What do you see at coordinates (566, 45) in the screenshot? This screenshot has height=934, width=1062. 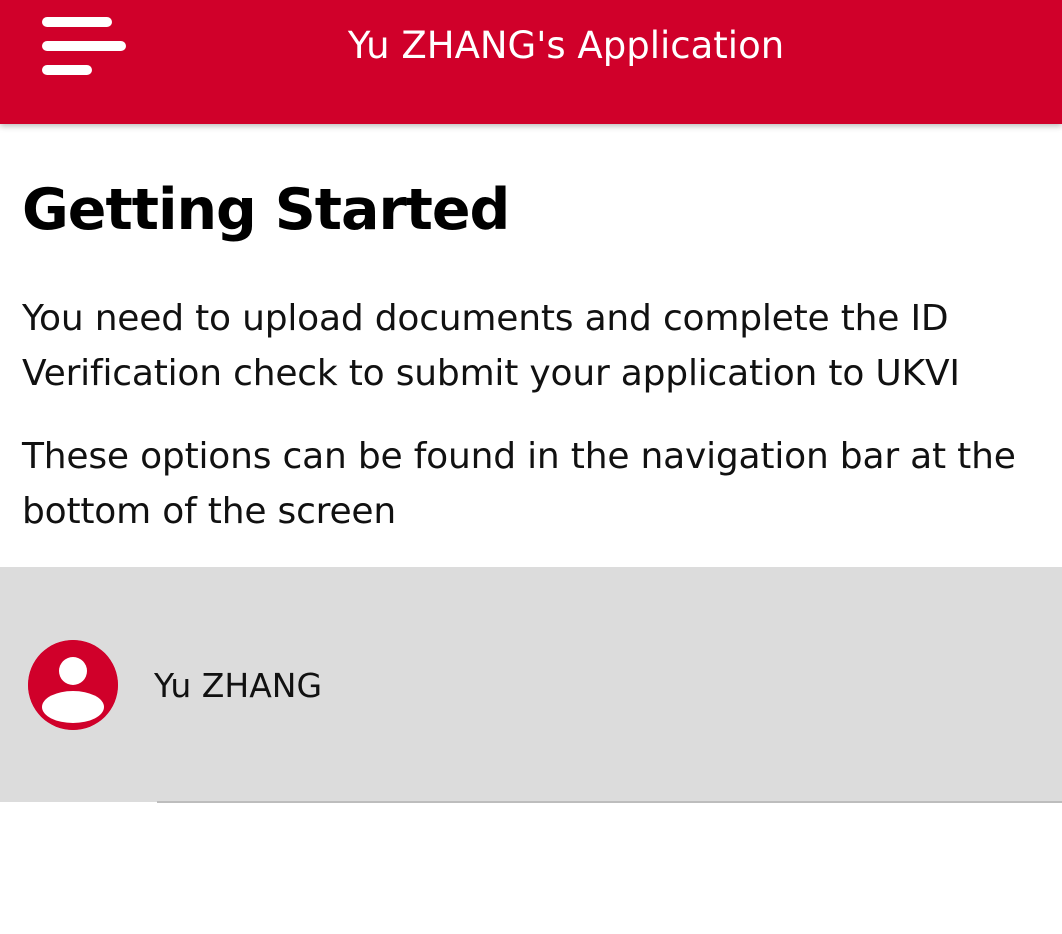 I see `app-title: Yu ZHANG's Application` at bounding box center [566, 45].